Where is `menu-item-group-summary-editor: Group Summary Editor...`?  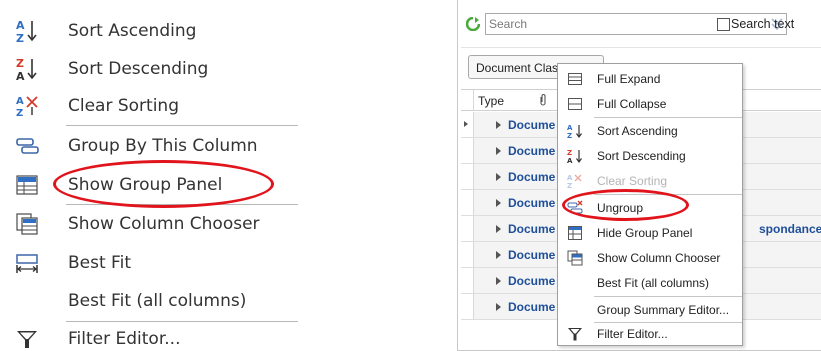 menu-item-group-summary-editor: Group Summary Editor... is located at coordinates (650, 309).